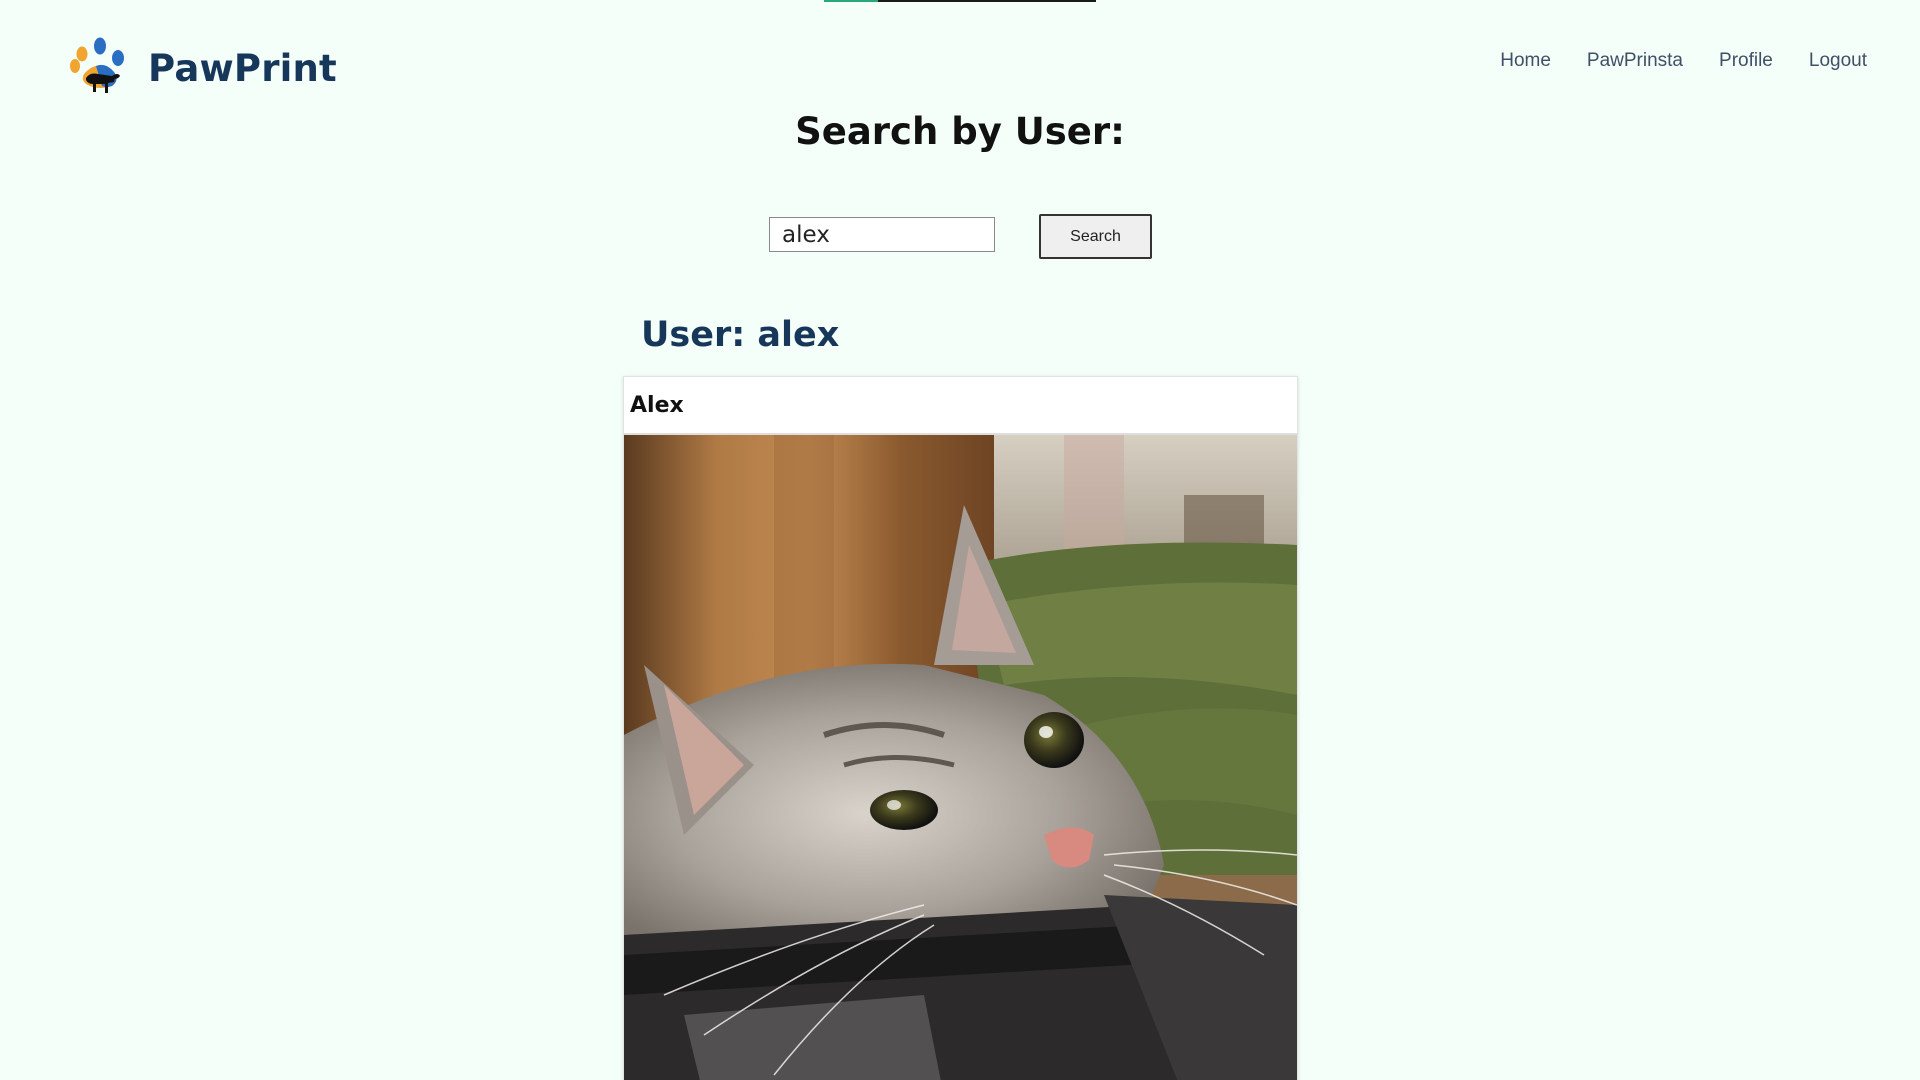  What do you see at coordinates (960, 131) in the screenshot?
I see `search-title: Search by User:` at bounding box center [960, 131].